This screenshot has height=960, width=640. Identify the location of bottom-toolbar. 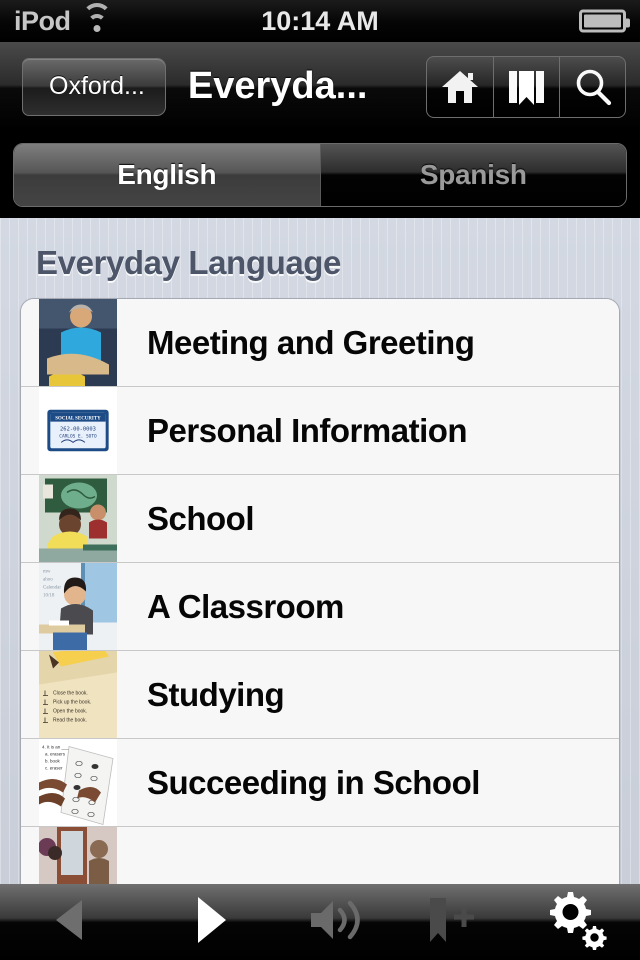
(320, 922).